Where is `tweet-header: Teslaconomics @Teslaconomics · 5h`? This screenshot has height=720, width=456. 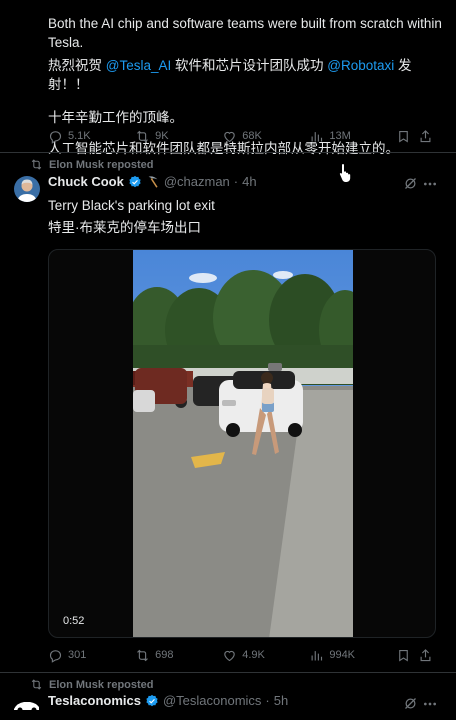
tweet-header: Teslaconomics @Teslaconomics · 5h is located at coordinates (168, 700).